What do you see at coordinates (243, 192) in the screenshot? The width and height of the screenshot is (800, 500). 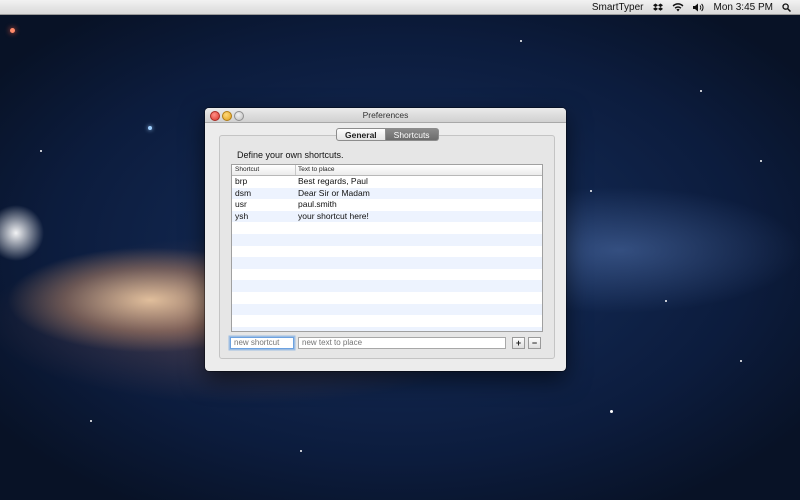 I see `cell-shortcut: dsm` at bounding box center [243, 192].